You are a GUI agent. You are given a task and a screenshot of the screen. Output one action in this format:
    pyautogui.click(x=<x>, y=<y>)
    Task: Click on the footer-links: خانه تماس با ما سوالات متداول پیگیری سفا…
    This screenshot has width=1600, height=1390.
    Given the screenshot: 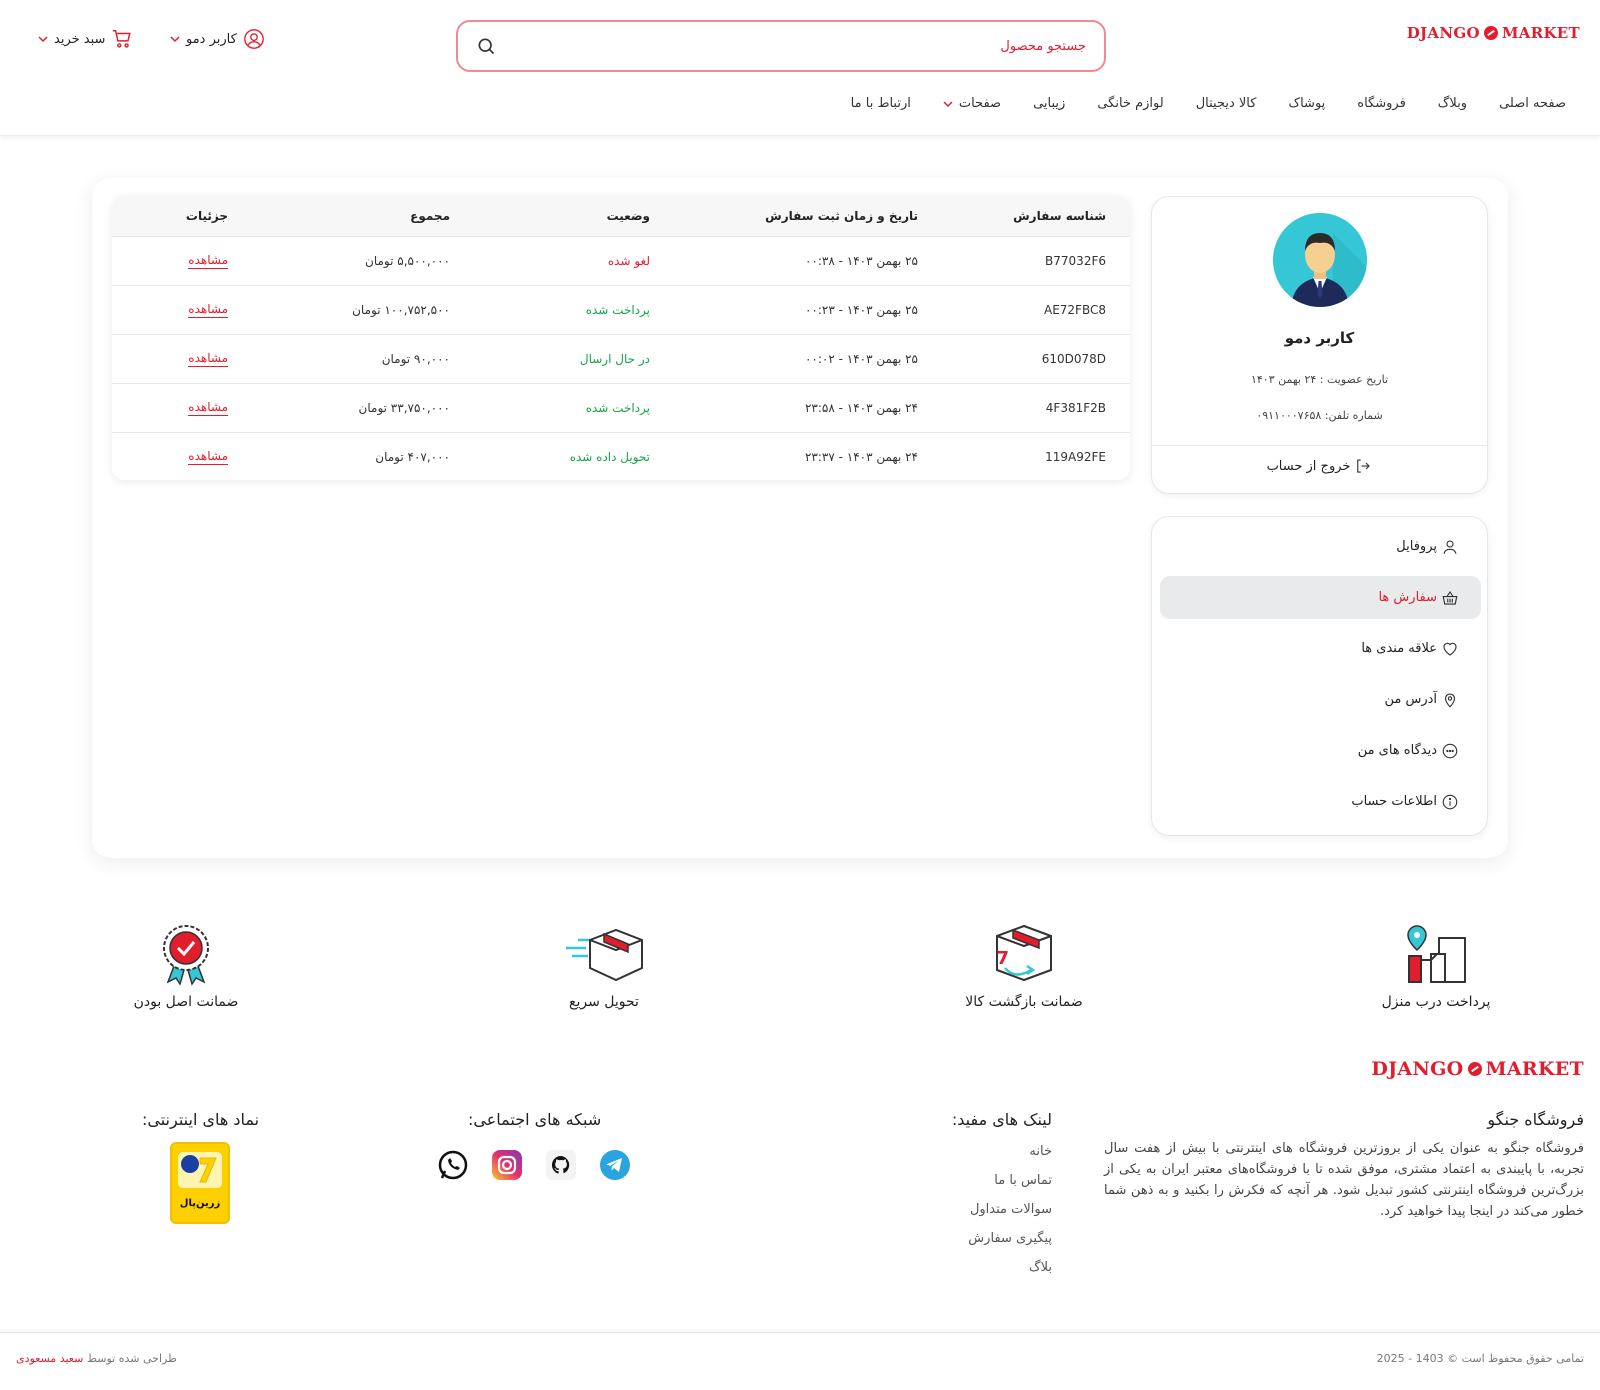 What is the action you would take?
    pyautogui.click(x=1010, y=1209)
    